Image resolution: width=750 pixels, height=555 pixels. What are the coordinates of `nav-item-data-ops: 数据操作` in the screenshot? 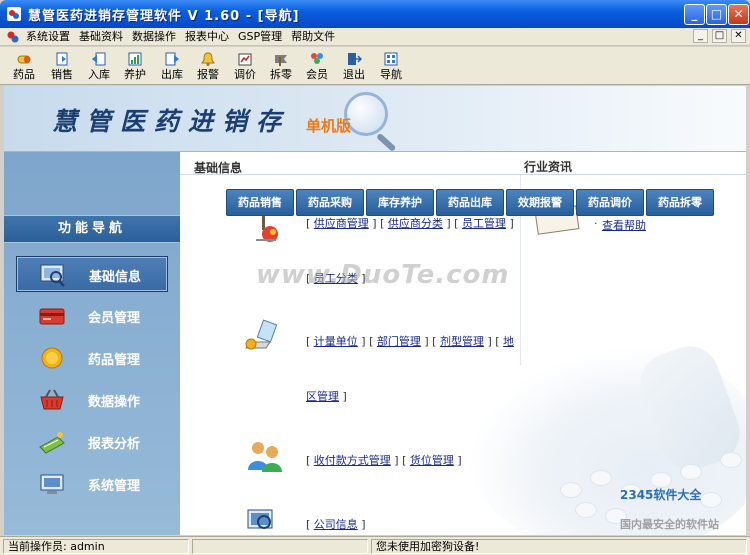 It's located at (92, 400).